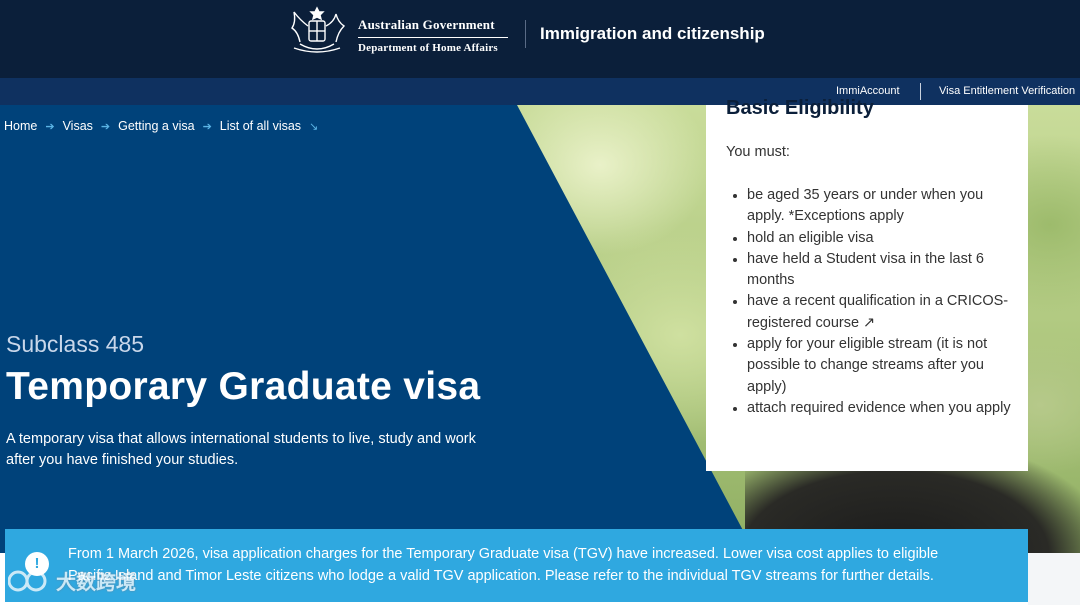  I want to click on government-name: Australian Government, so click(426, 24).